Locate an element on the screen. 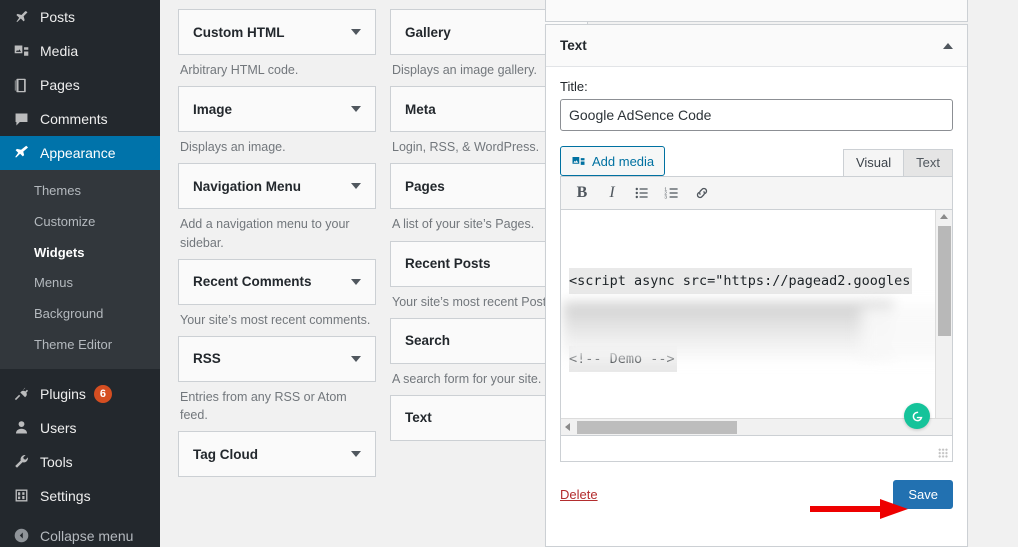 This screenshot has height=547, width=1018. sliders-icon is located at coordinates (21, 496).